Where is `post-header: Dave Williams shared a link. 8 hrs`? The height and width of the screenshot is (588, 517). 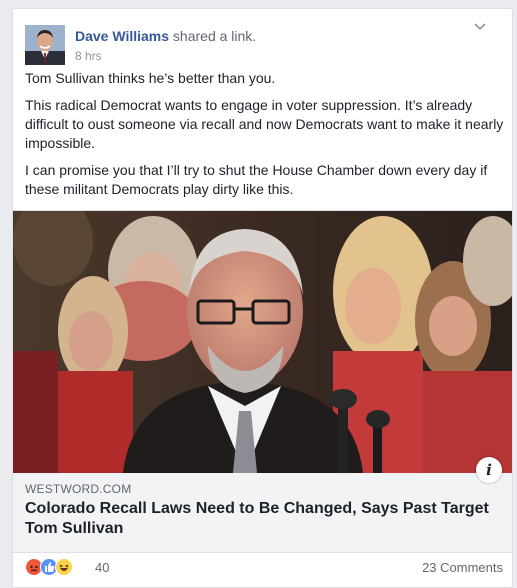 post-header: Dave Williams shared a link. 8 hrs is located at coordinates (260, 43).